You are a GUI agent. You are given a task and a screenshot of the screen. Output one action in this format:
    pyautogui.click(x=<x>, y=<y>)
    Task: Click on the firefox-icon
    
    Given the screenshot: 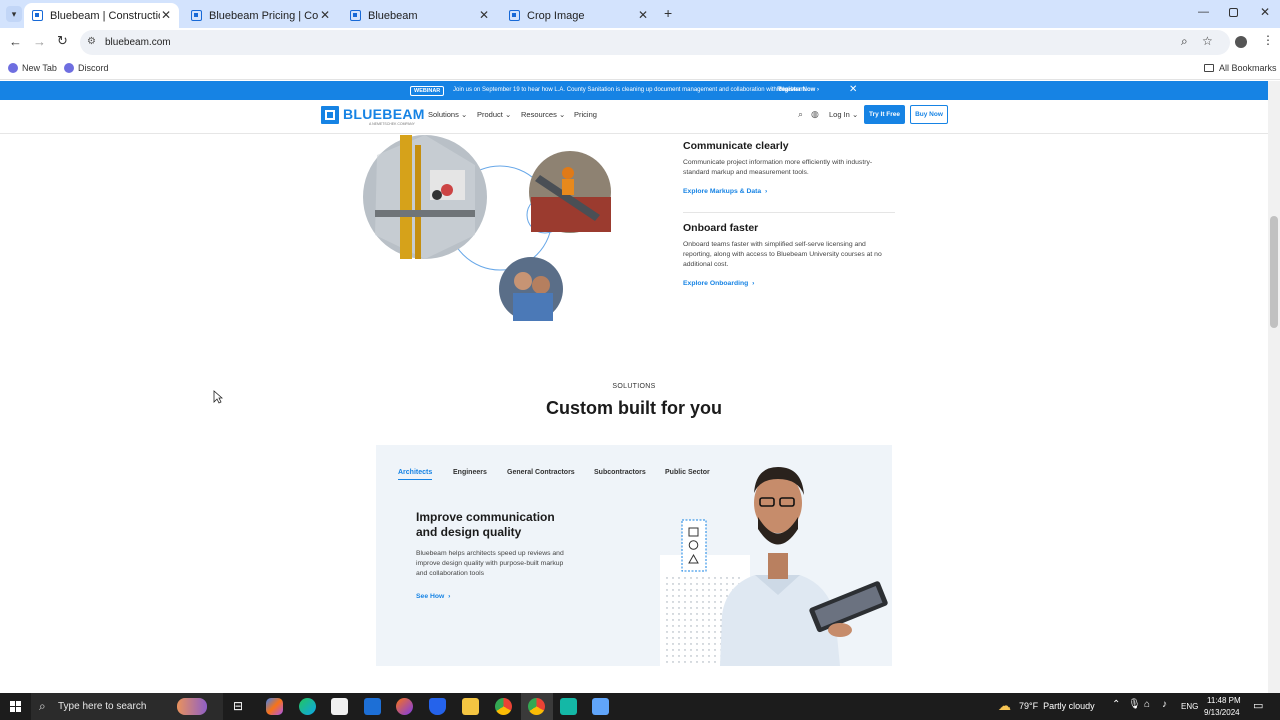 What is the action you would take?
    pyautogui.click(x=404, y=706)
    